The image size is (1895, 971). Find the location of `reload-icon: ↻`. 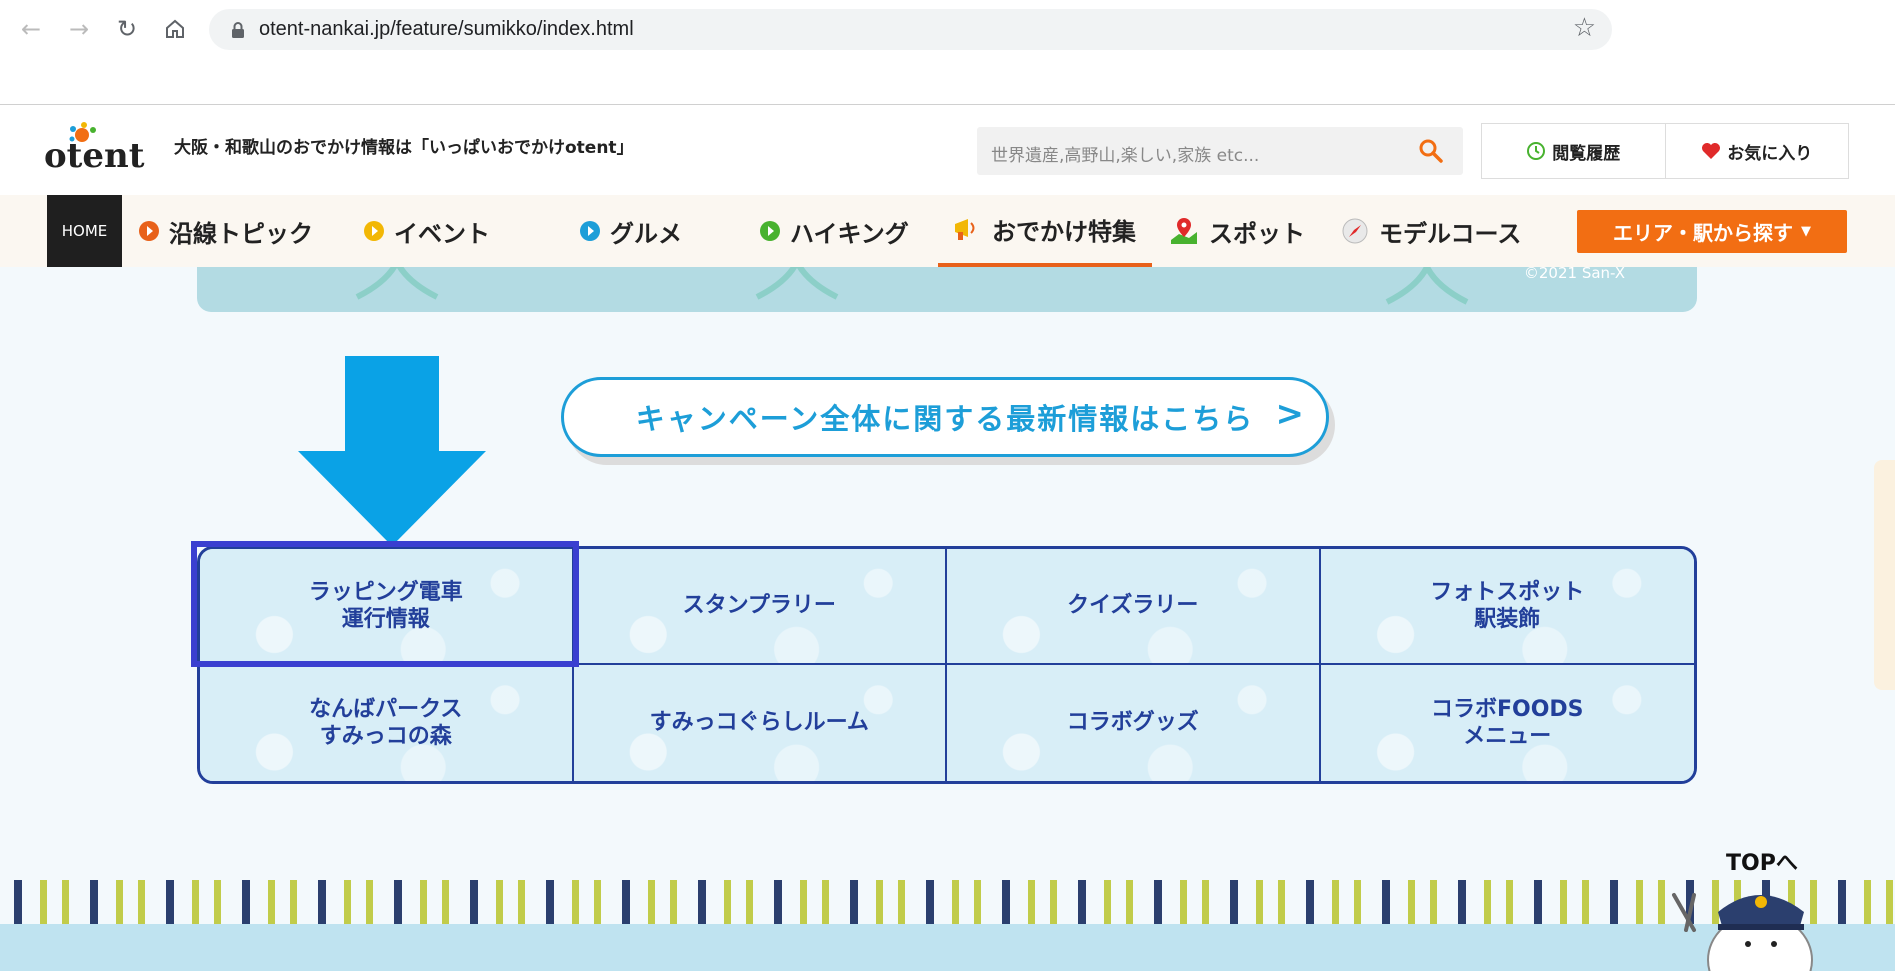

reload-icon: ↻ is located at coordinates (127, 29).